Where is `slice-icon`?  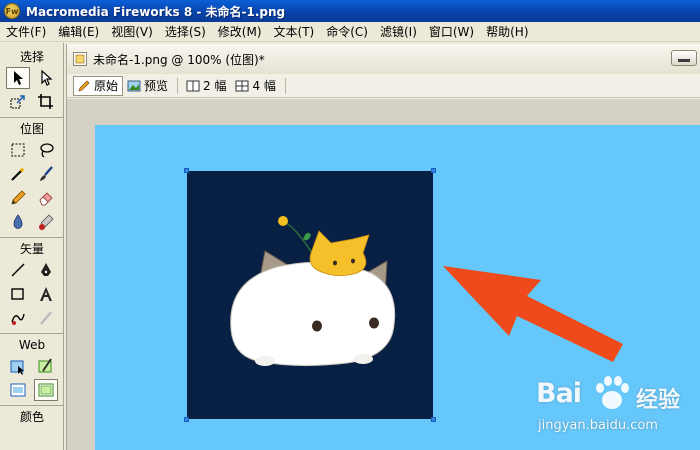
slice-icon is located at coordinates (45, 365).